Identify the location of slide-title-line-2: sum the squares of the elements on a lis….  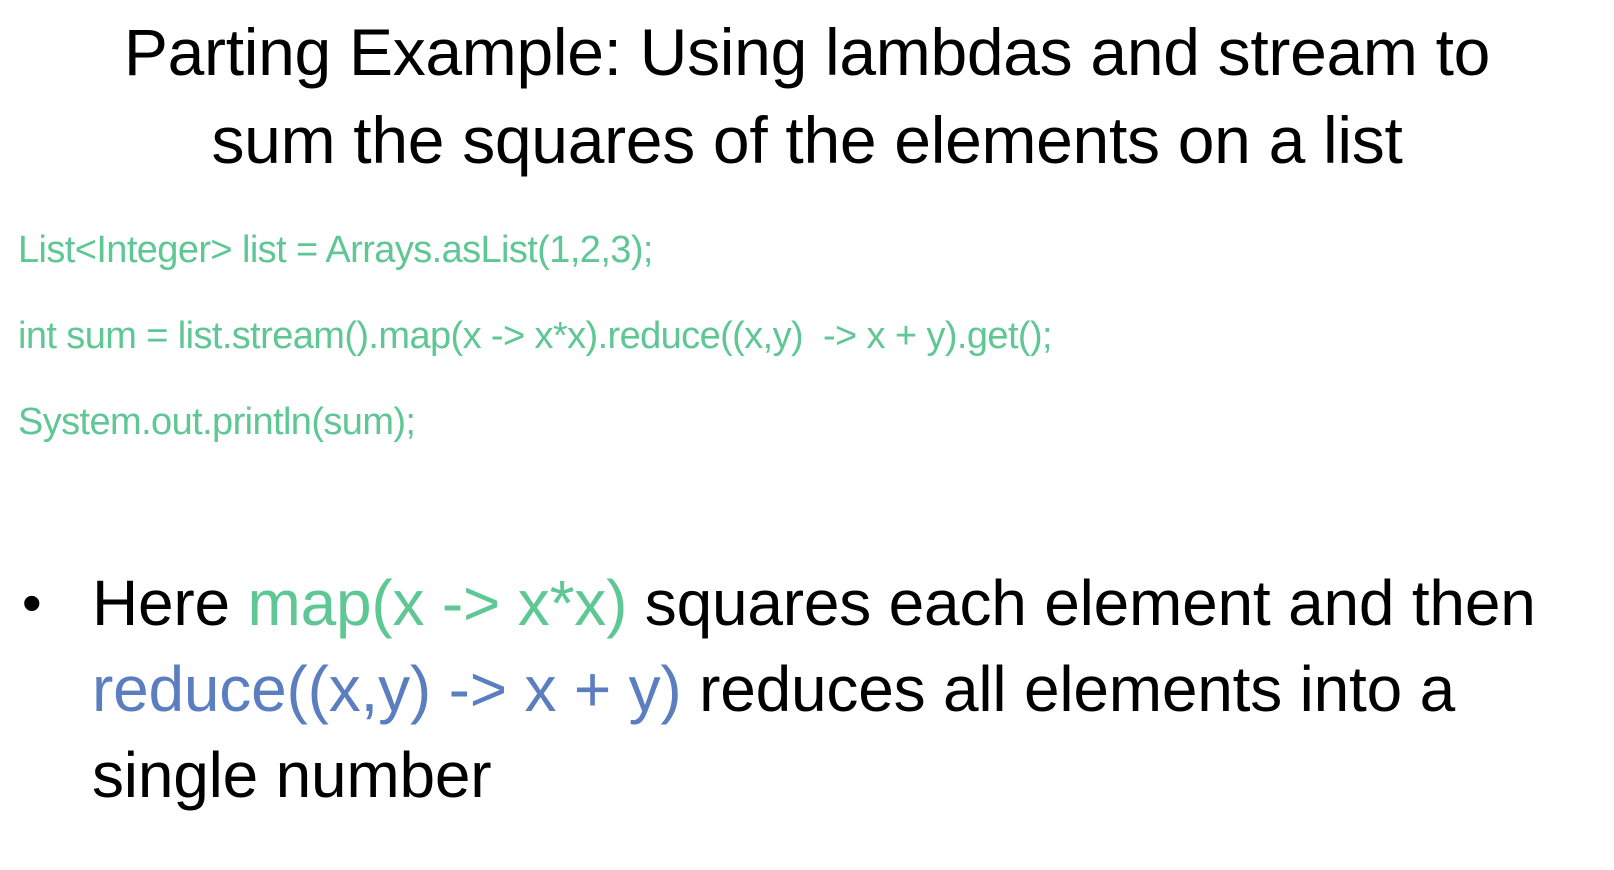
(807, 140).